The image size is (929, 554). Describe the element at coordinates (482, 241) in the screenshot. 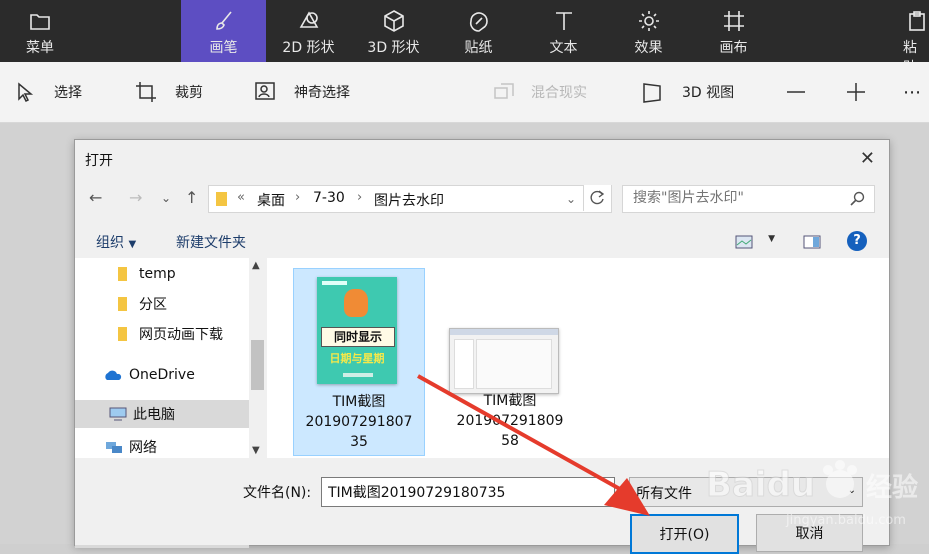

I see `command-bar: 组织 ▼ 新建文件夹 ▼ ?` at that location.